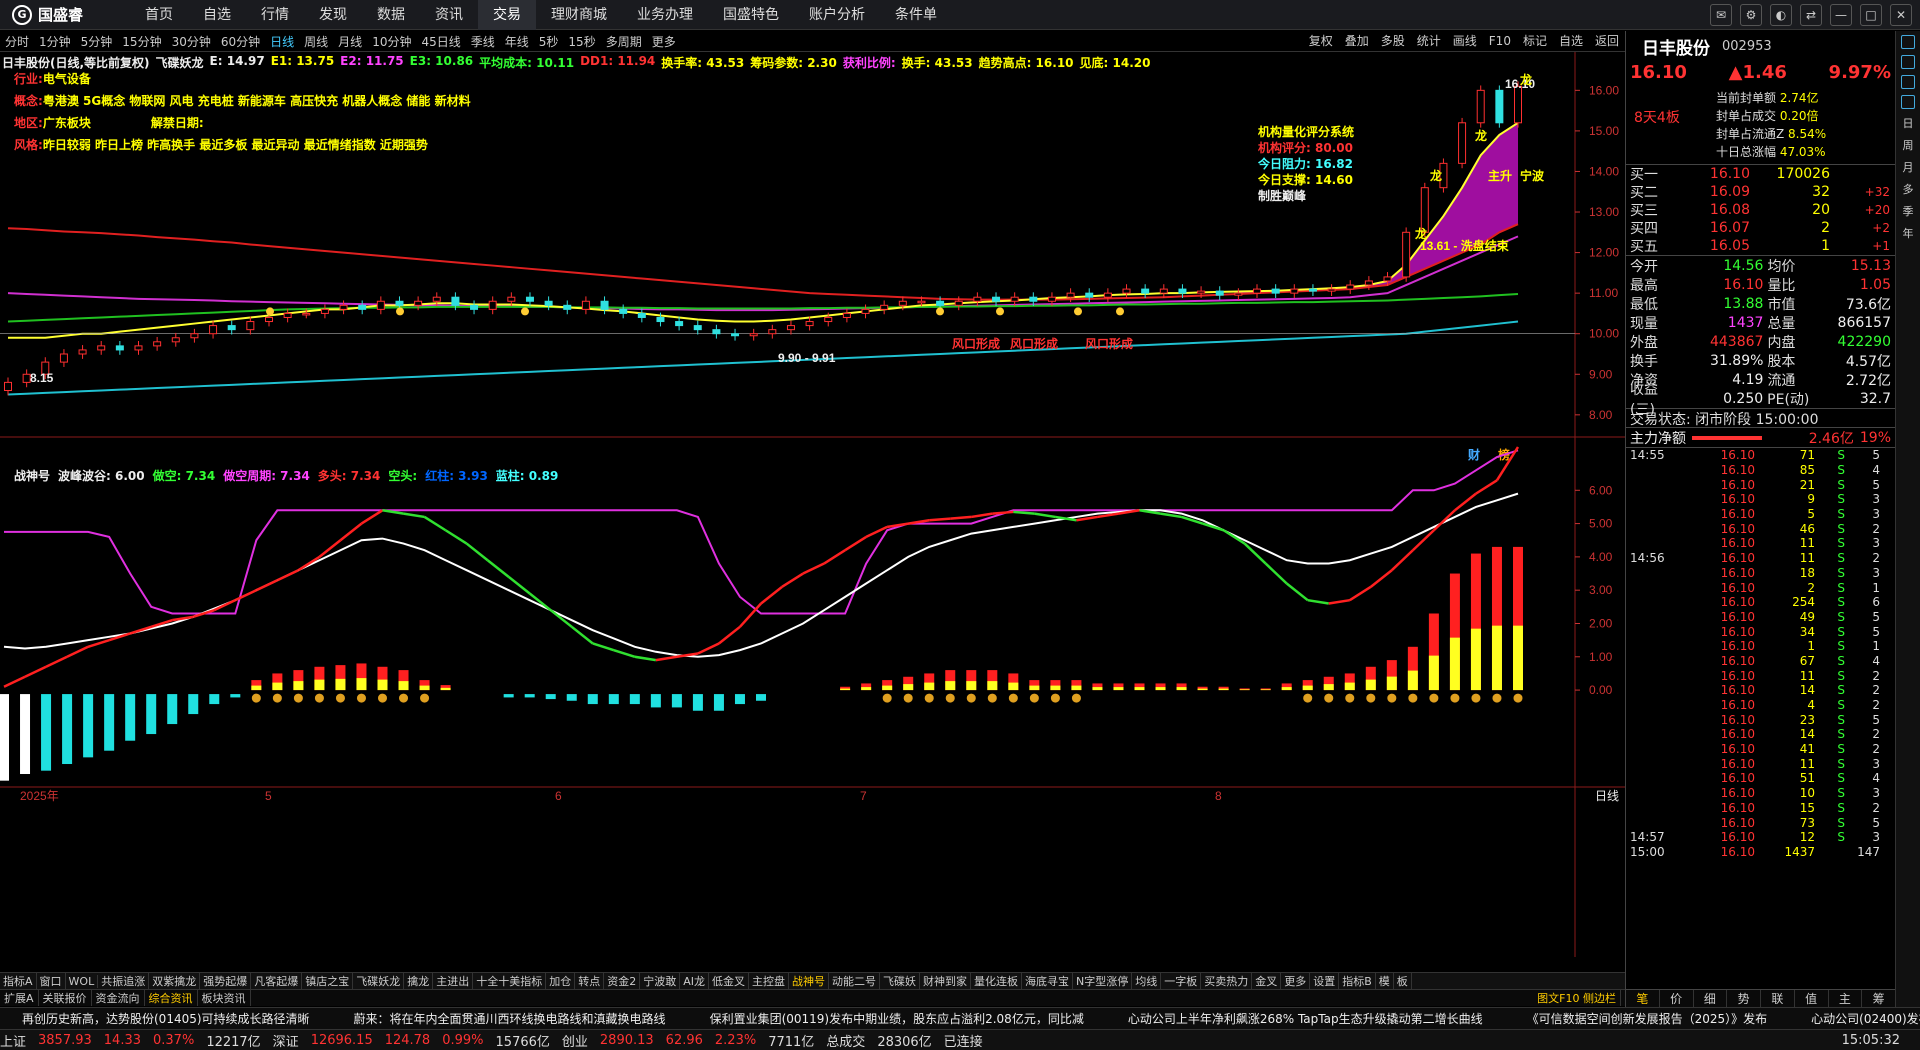  Describe the element at coordinates (1385, 981) in the screenshot. I see `indicator-tab-33: 模` at that location.